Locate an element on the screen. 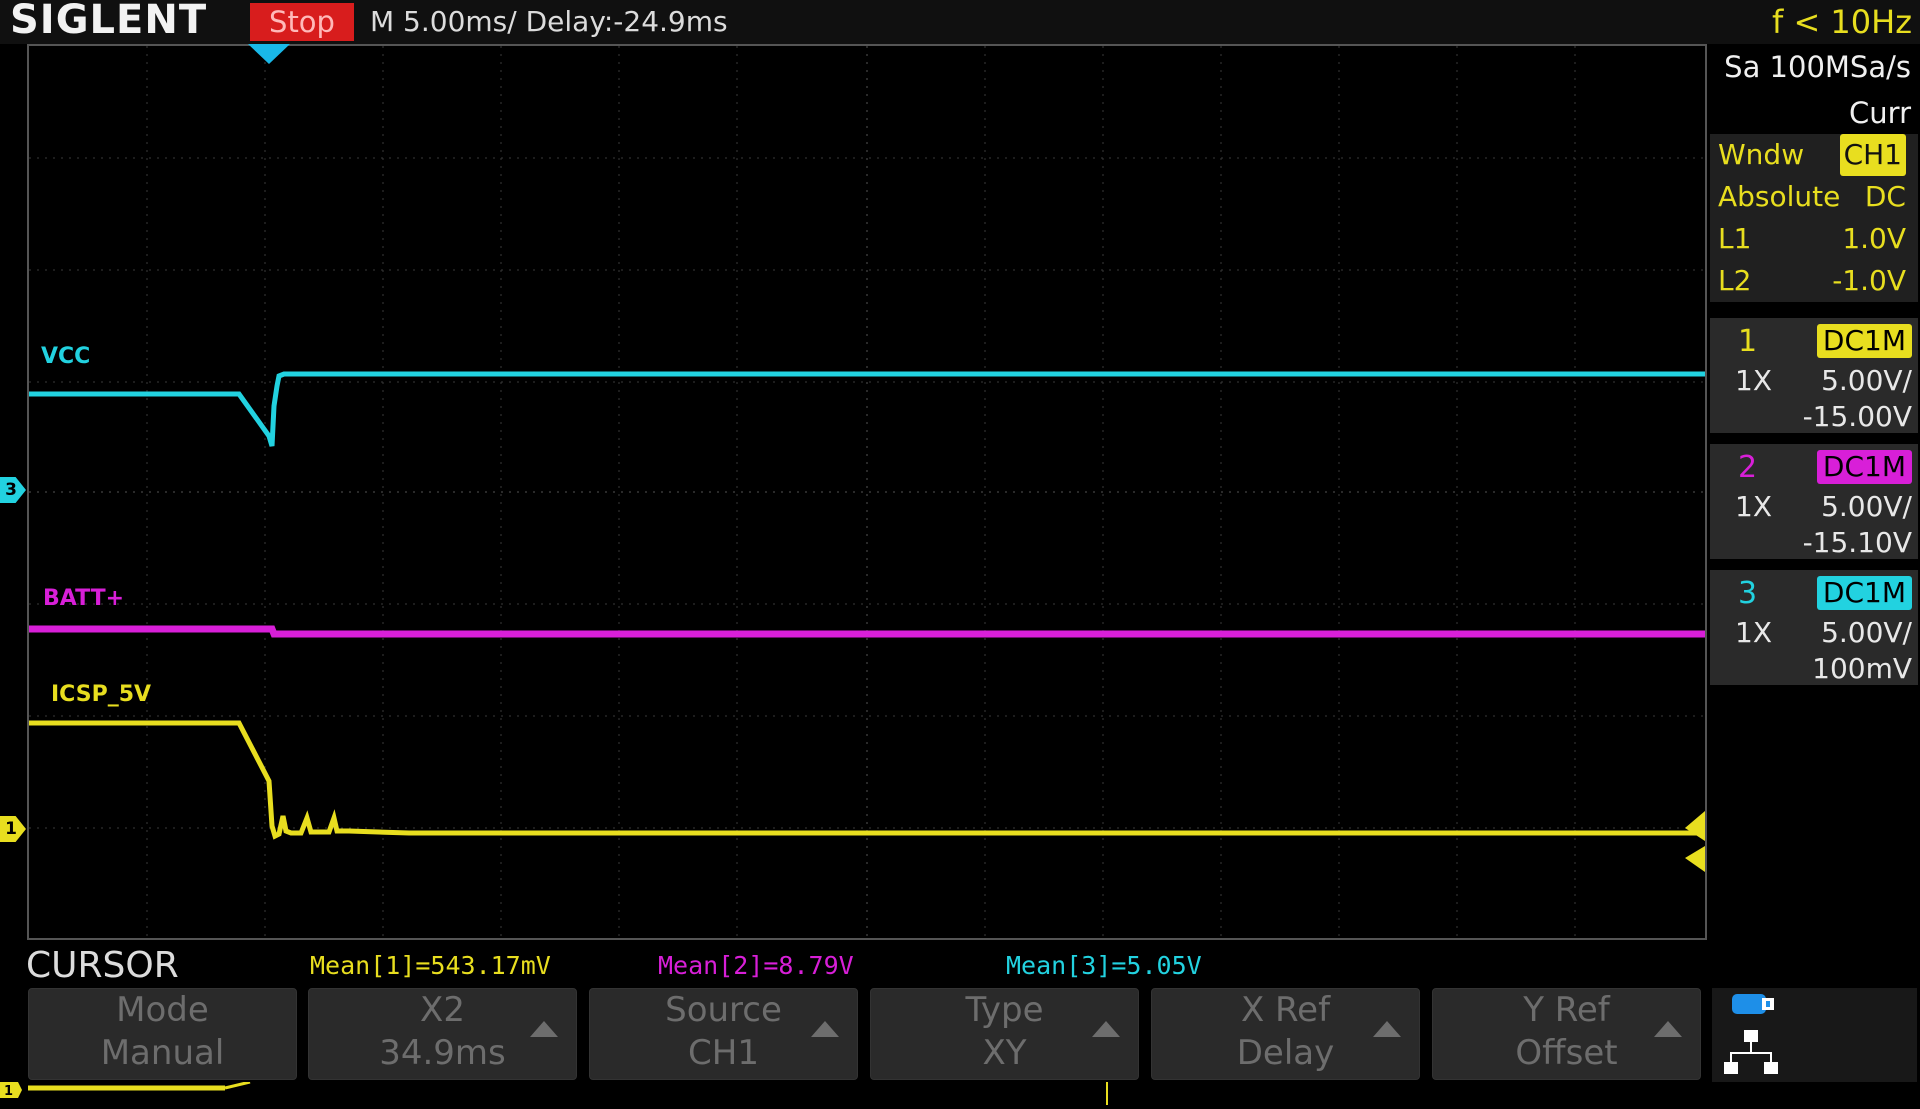 The height and width of the screenshot is (1109, 1920). system-status-panel is located at coordinates (1814, 1037).